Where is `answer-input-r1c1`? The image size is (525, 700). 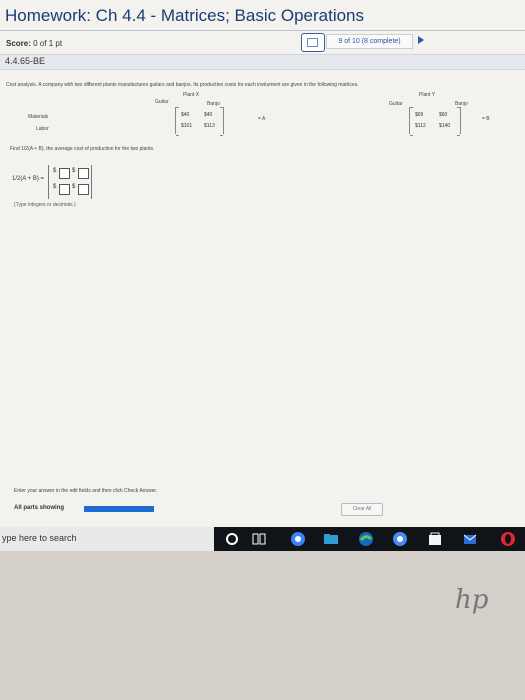 answer-input-r1c1 is located at coordinates (64, 173).